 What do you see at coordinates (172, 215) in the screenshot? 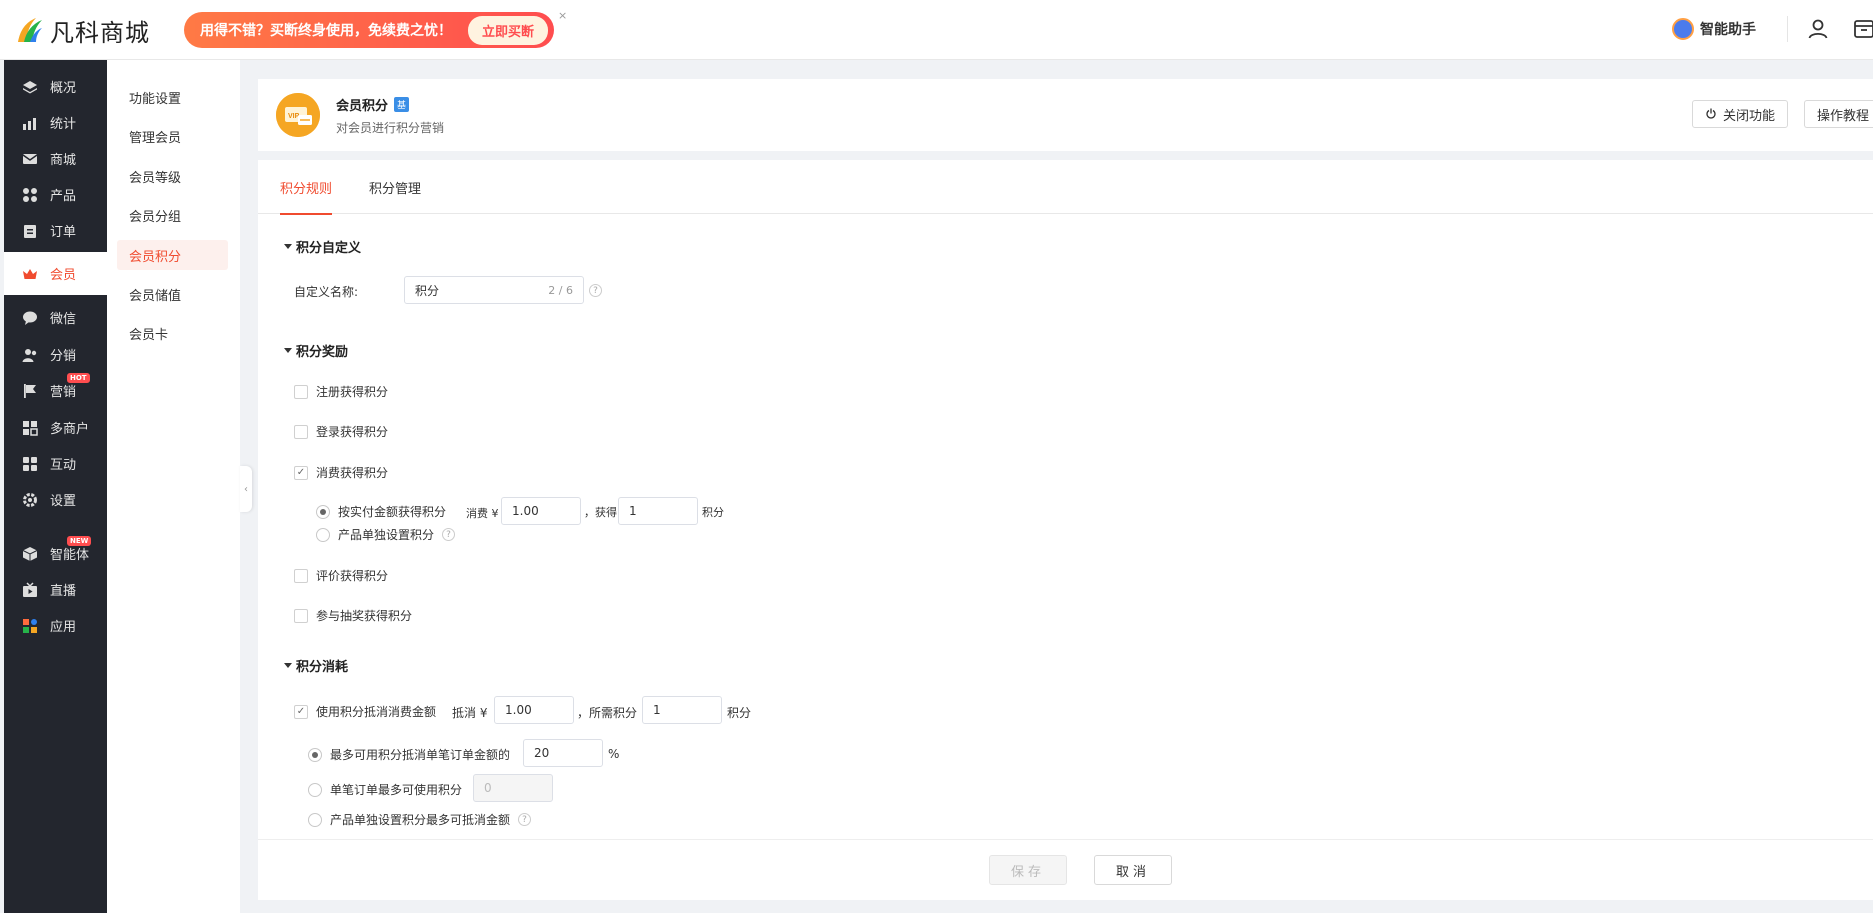
I see `subnav-item-member-groups: 会员分组` at bounding box center [172, 215].